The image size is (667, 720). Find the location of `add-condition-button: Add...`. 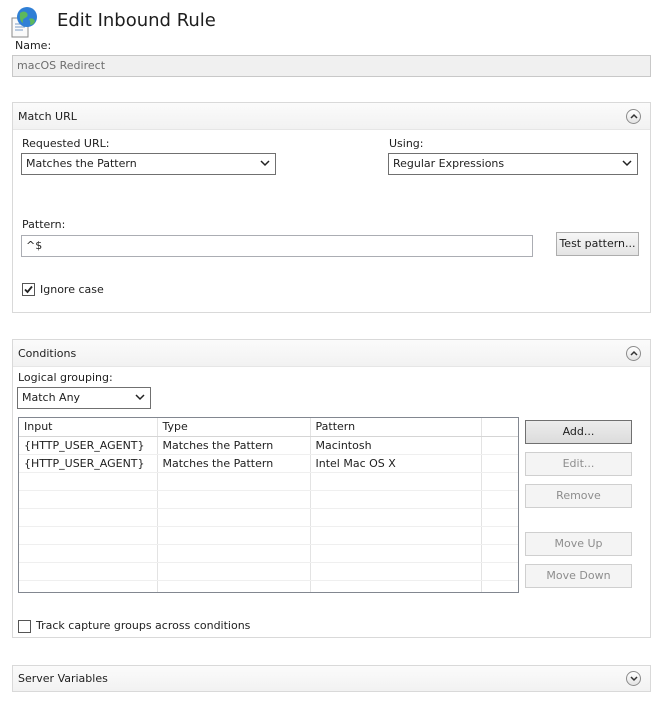

add-condition-button: Add... is located at coordinates (578, 432).